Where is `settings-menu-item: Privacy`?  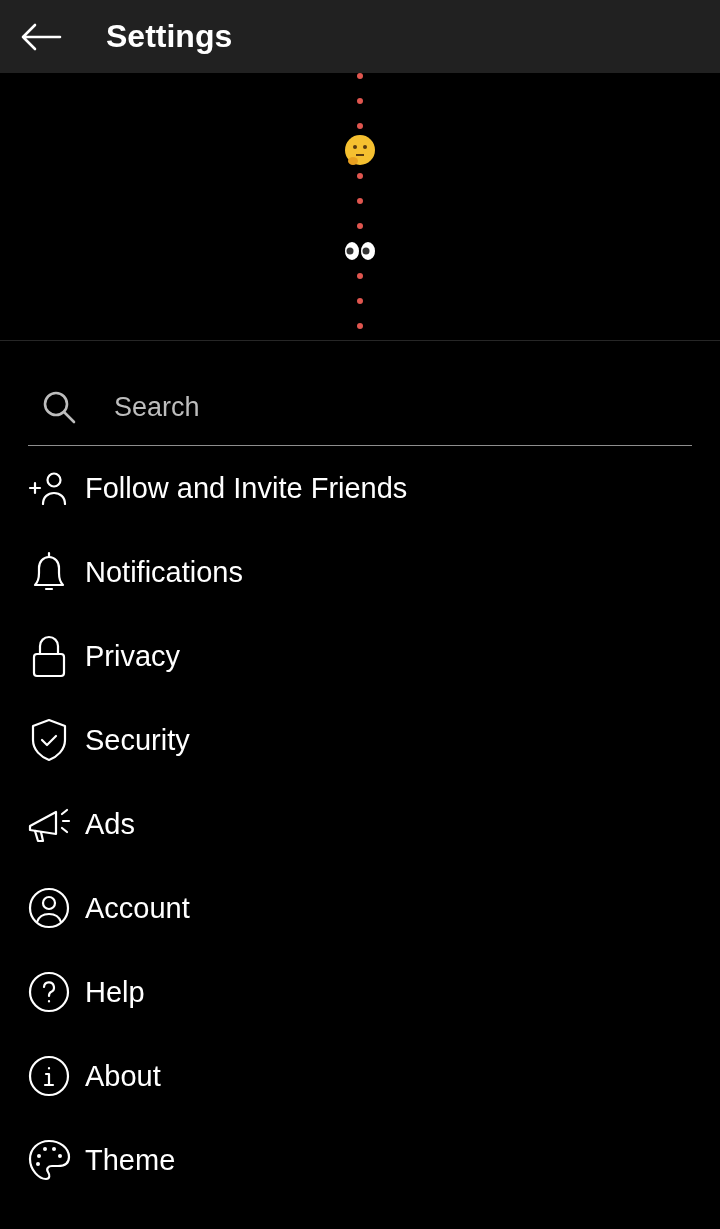
settings-menu-item: Privacy is located at coordinates (360, 656).